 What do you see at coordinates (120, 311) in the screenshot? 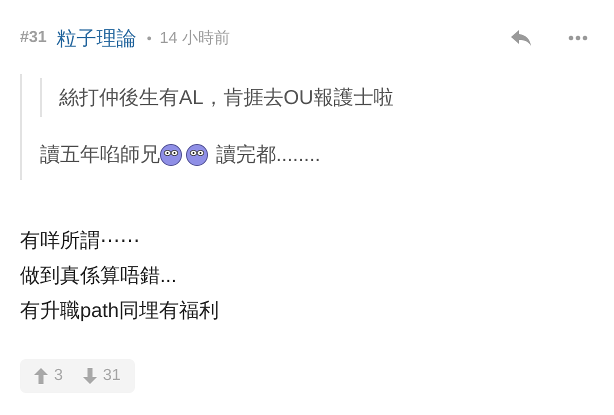
I see `comment-line: 有升職path同埋有福利` at bounding box center [120, 311].